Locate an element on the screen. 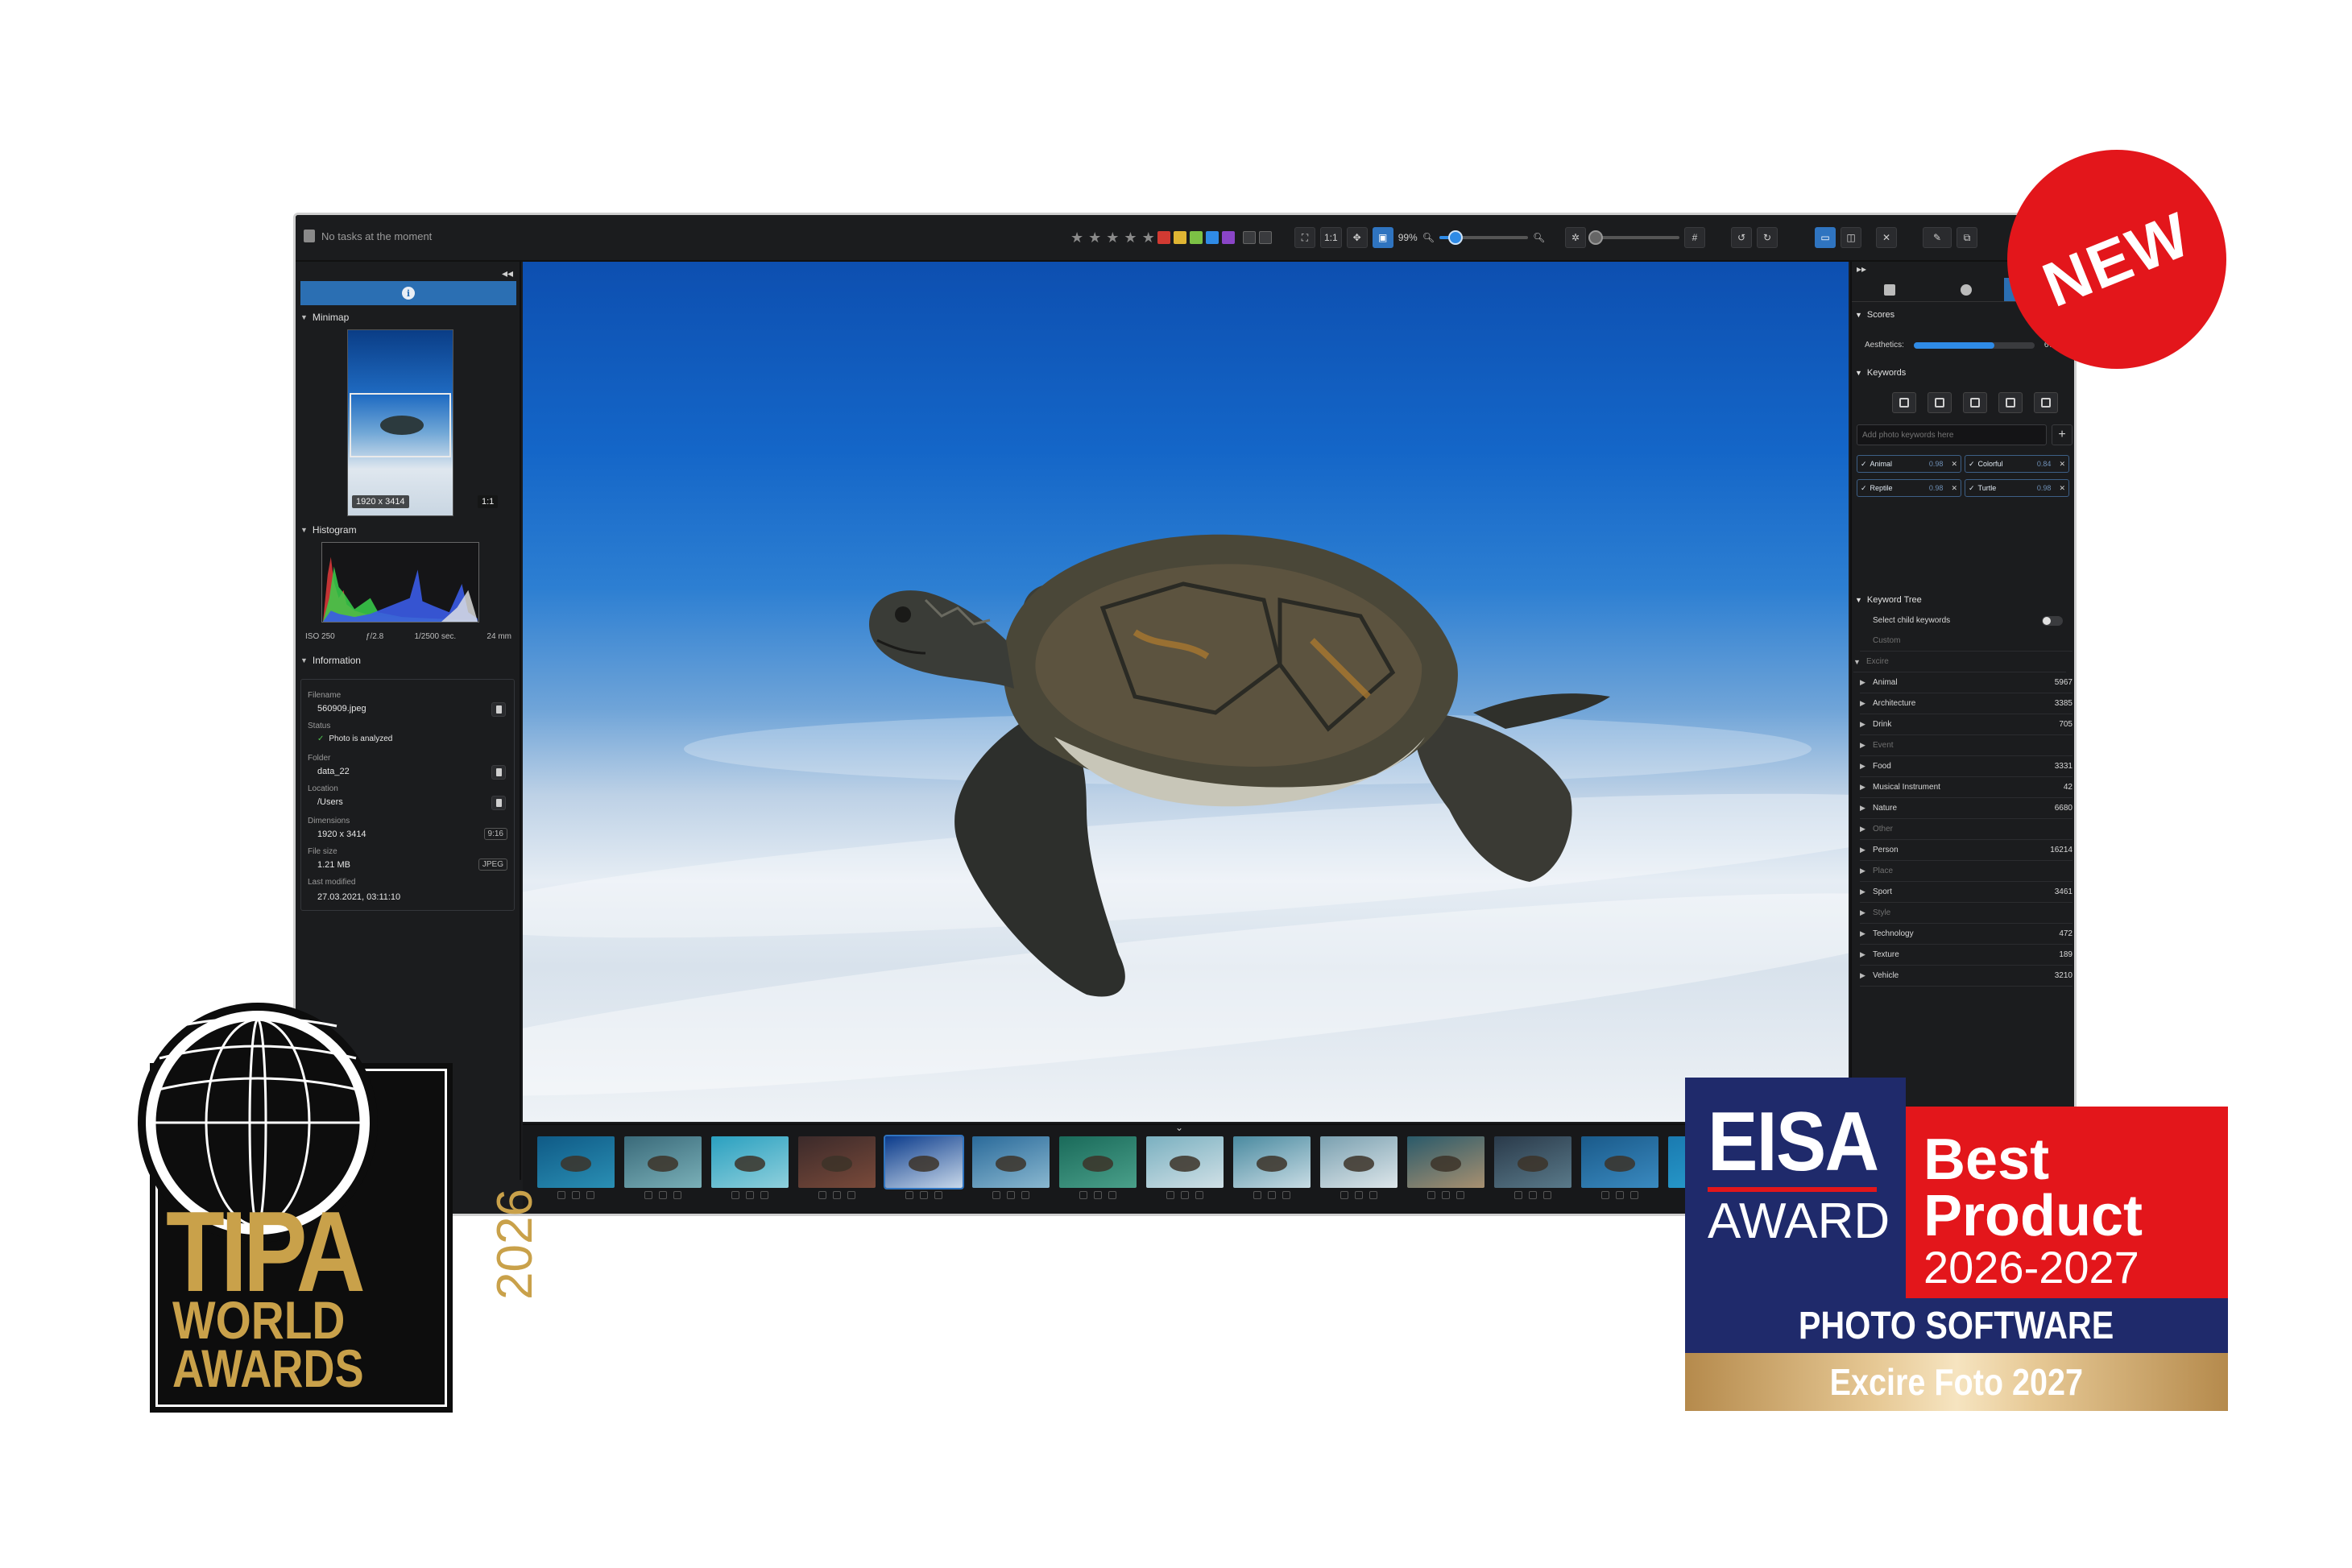 The image size is (2352, 1568). color-label-blue is located at coordinates (1212, 238).